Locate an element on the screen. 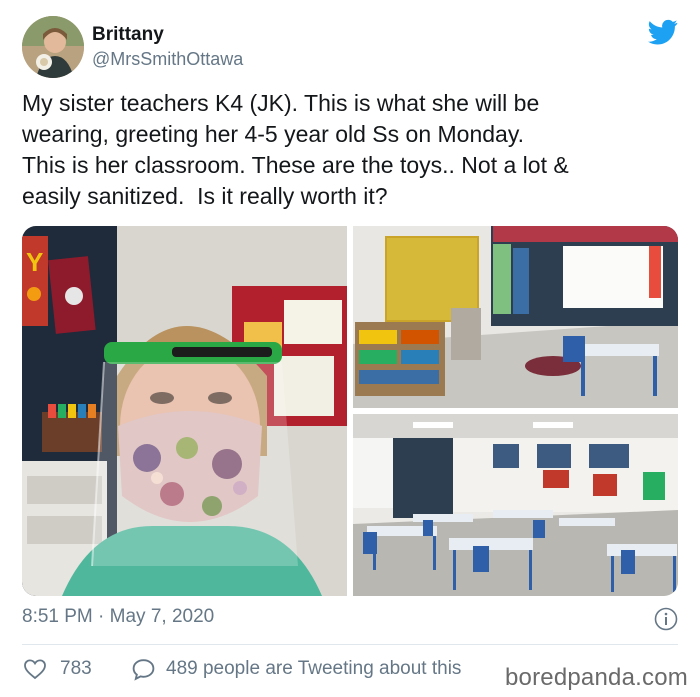 Image resolution: width=700 pixels, height=697 pixels. like-count: 783 is located at coordinates (76, 669).